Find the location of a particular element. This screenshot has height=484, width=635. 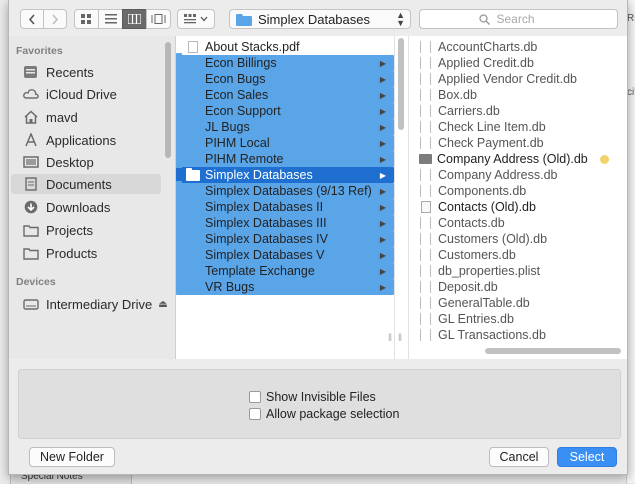

item-name: Applied Vendor Credit.db is located at coordinates (507, 79).